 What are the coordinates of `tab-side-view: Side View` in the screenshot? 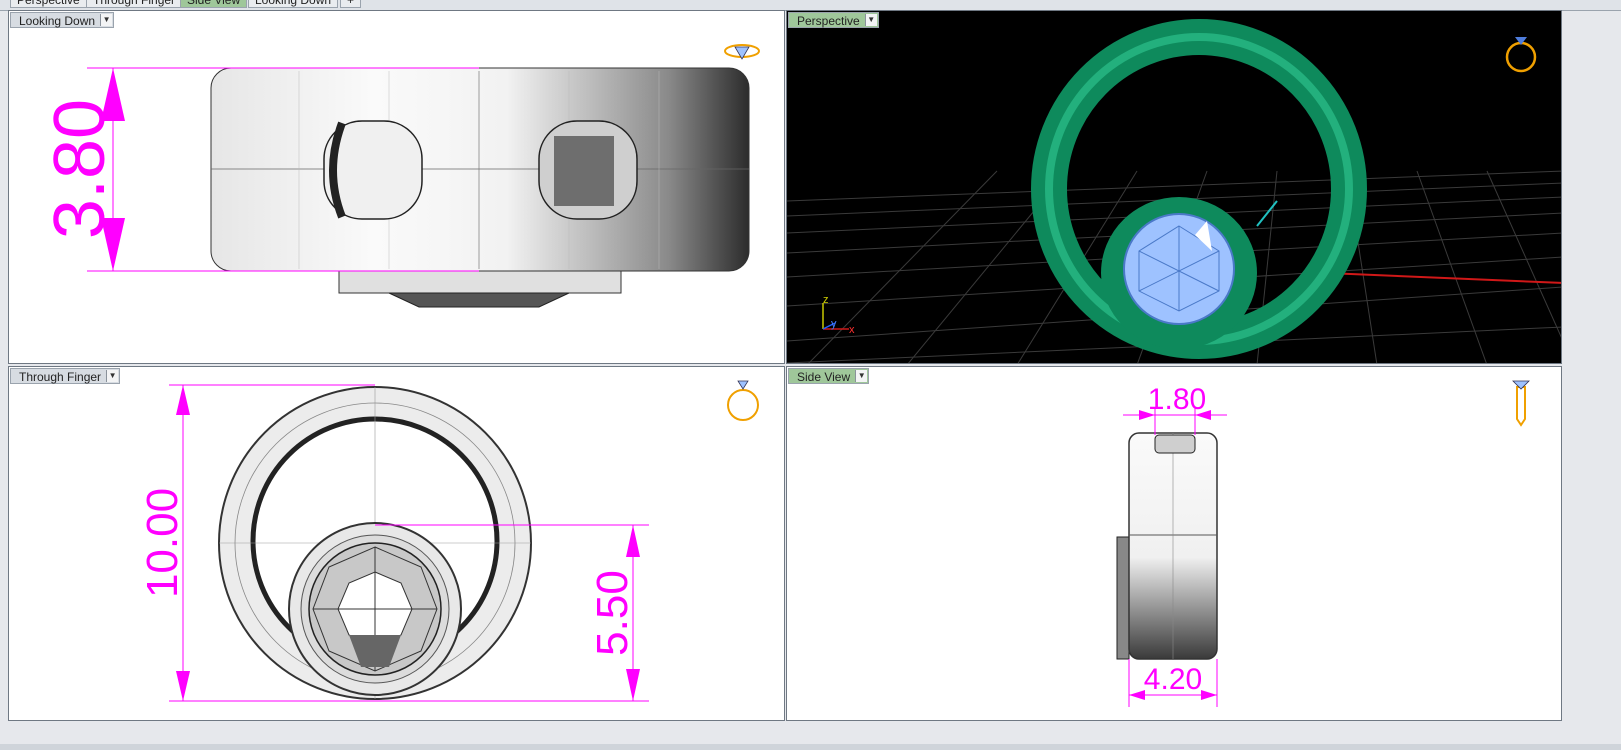 It's located at (214, 4).